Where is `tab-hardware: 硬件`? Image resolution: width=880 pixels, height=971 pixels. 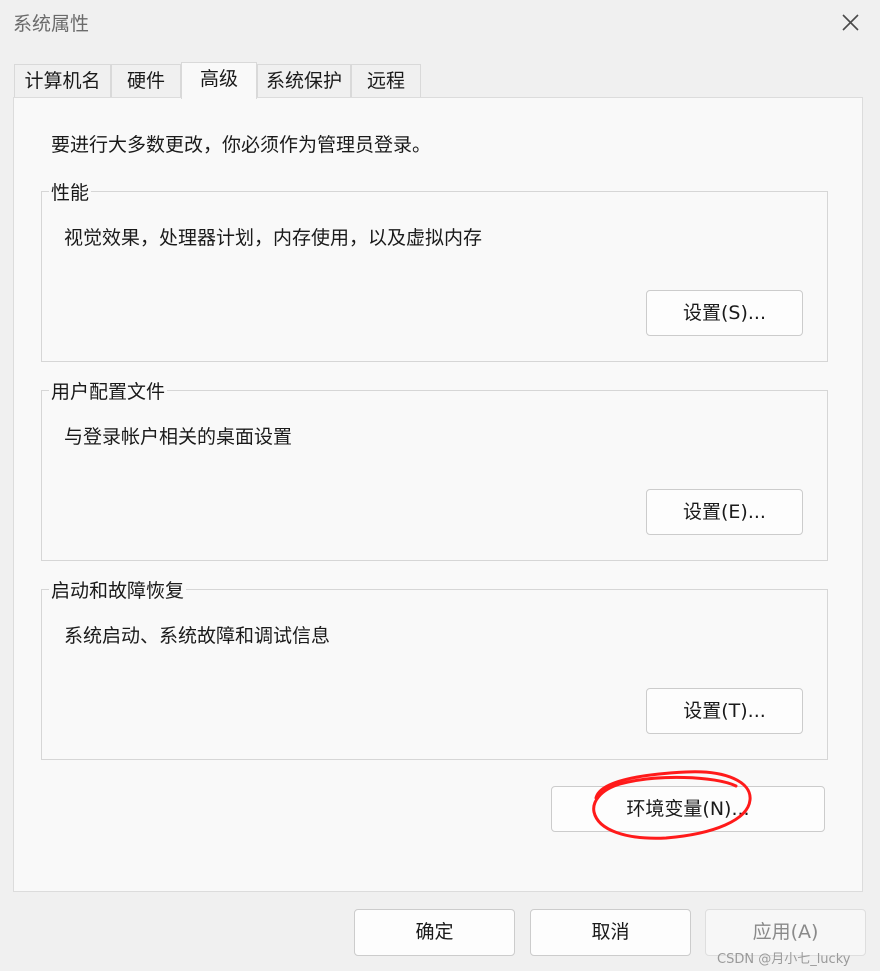
tab-hardware: 硬件 is located at coordinates (146, 80).